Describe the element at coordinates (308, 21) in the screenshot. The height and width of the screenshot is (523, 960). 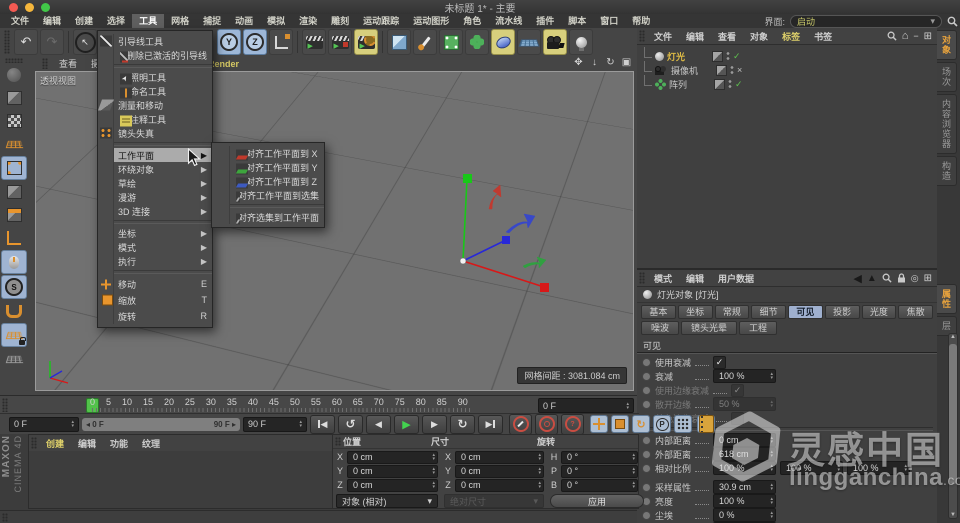
I see `menubar-item: 渲染` at that location.